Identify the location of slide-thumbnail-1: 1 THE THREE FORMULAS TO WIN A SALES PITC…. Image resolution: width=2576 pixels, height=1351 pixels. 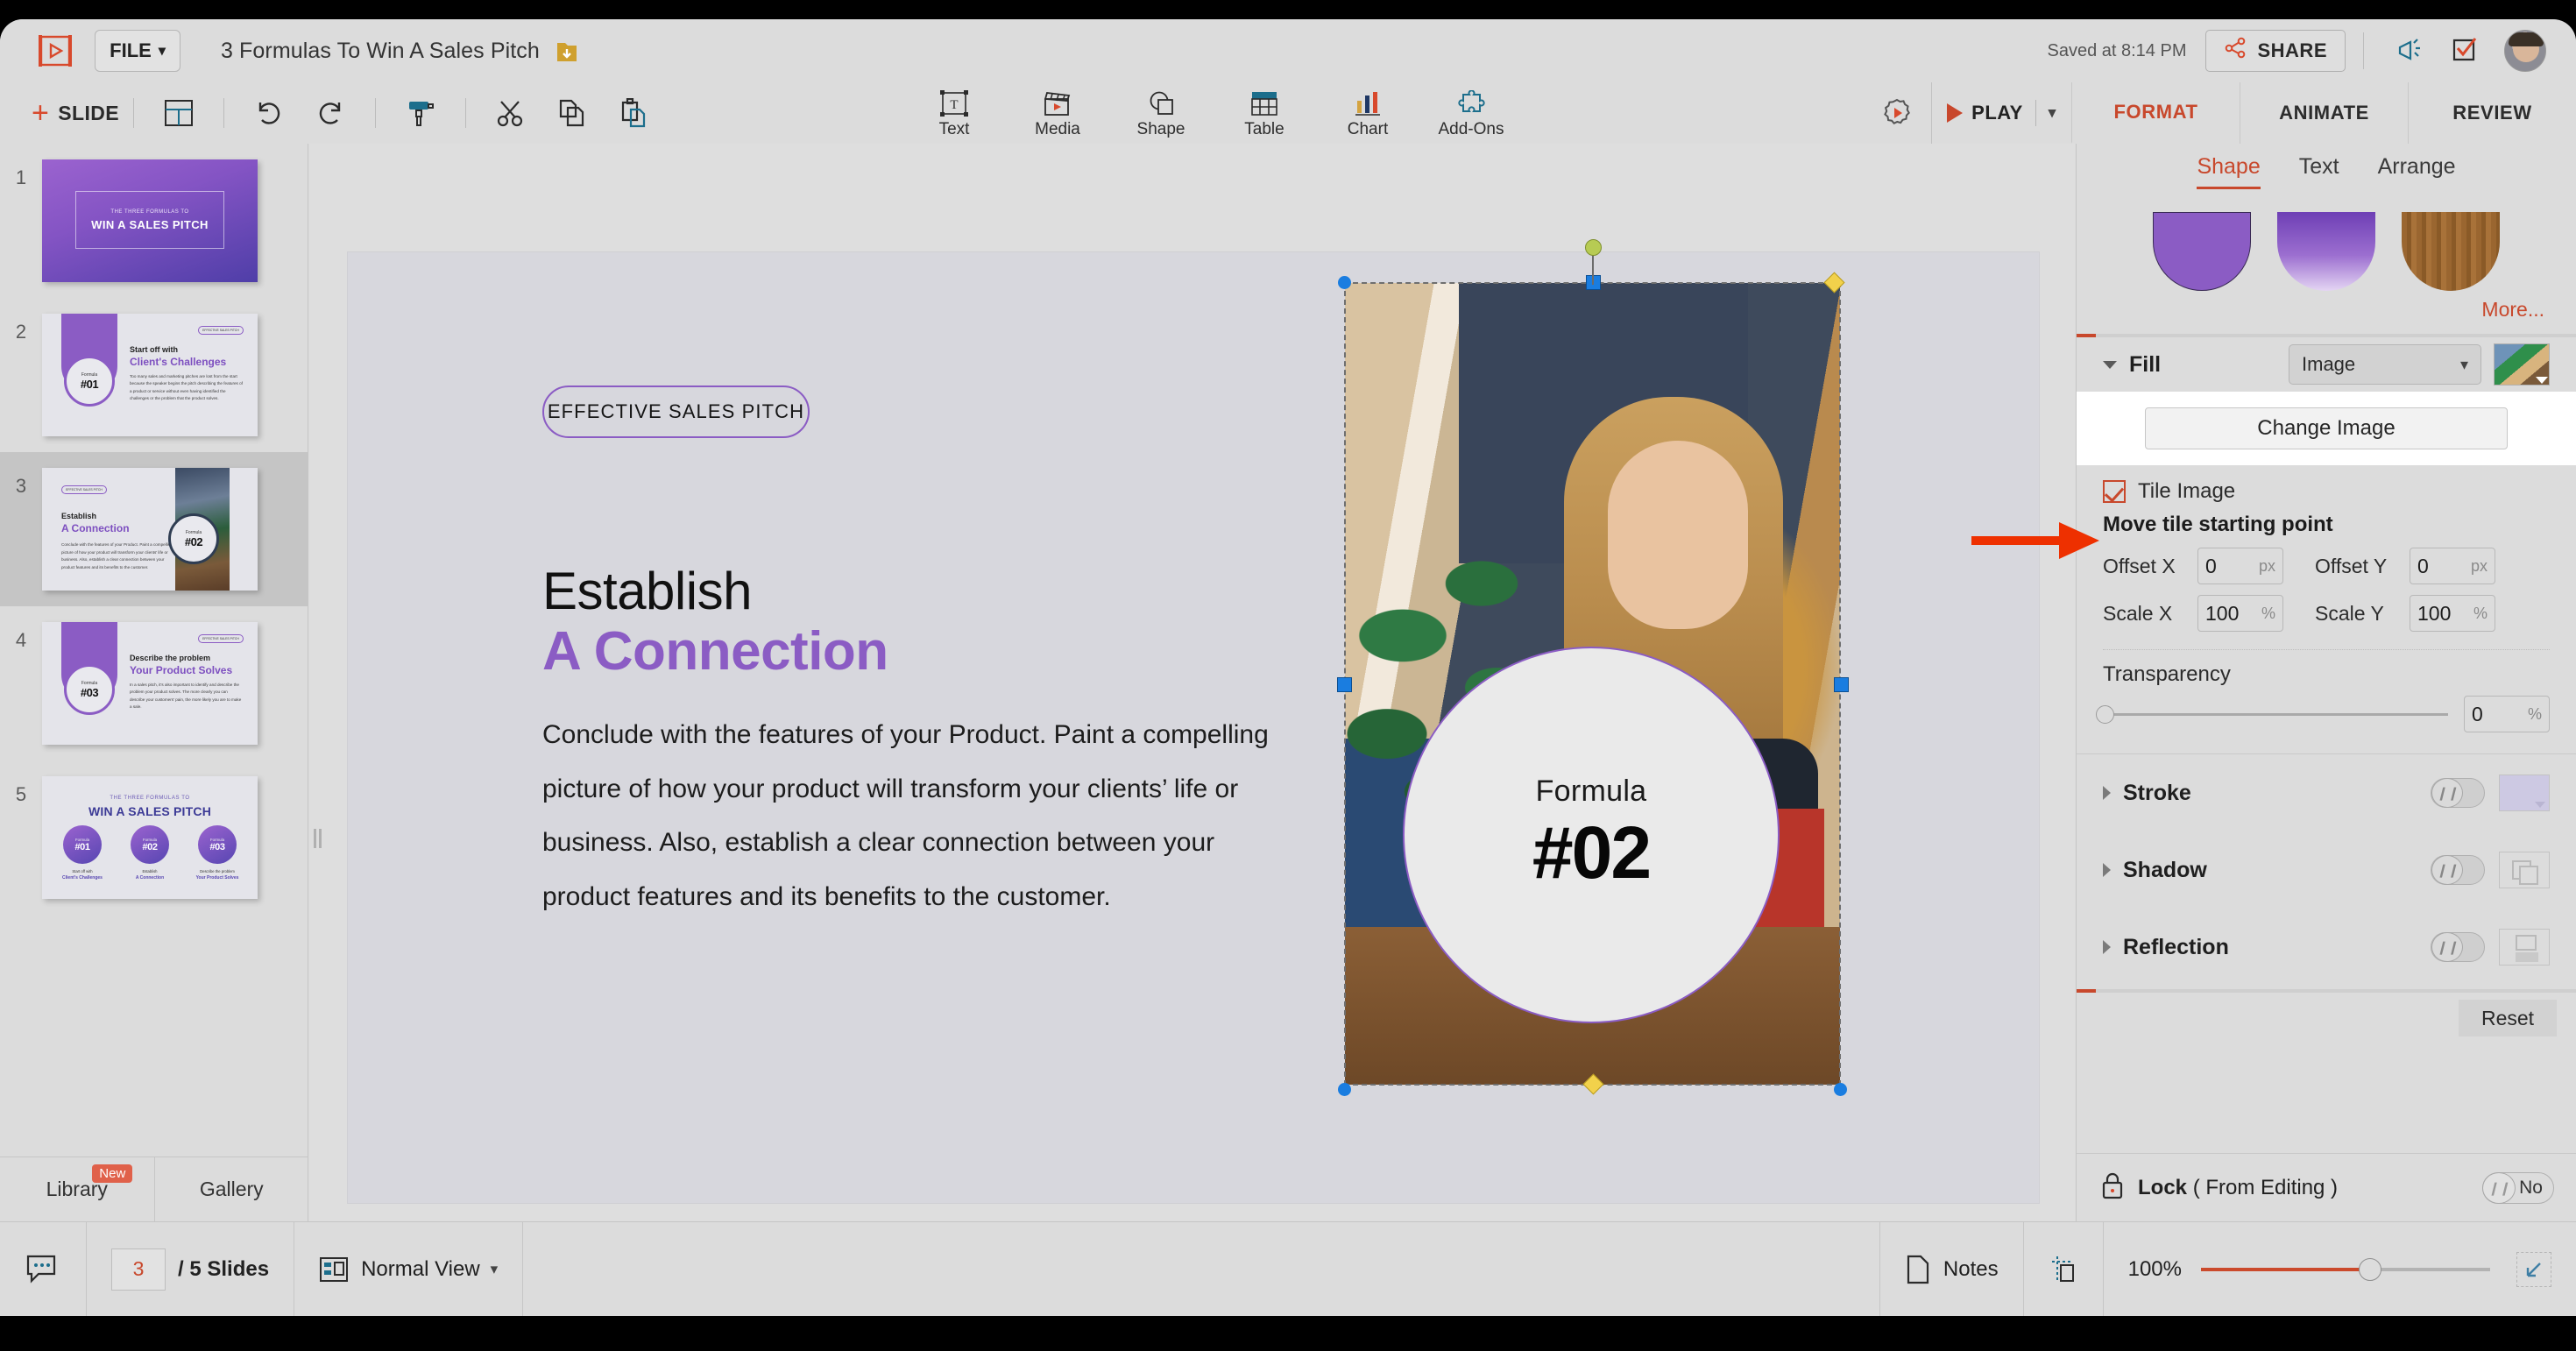
(154, 221).